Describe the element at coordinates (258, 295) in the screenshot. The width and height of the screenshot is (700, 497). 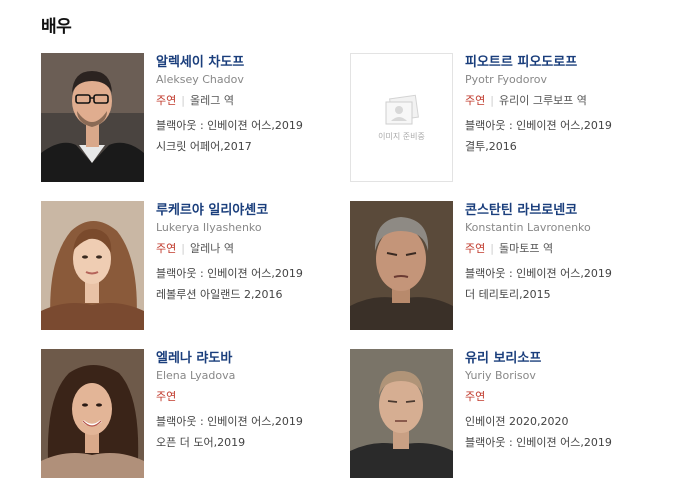
I see `filmography-item: 레볼루션 아일랜드 2,2016` at that location.